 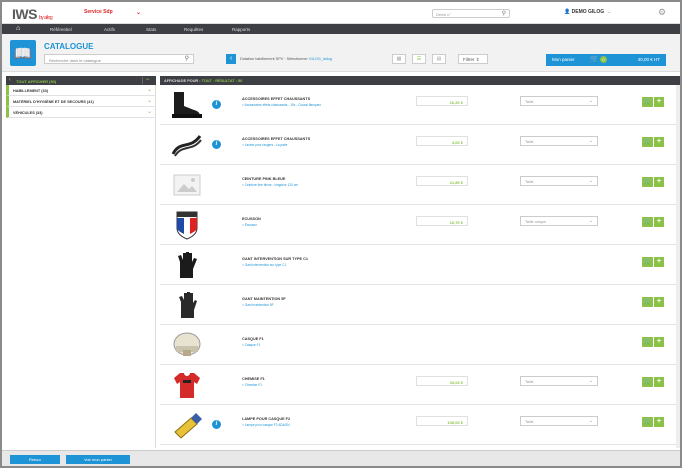 I want to click on list-icon: ☰, so click(x=419, y=59).